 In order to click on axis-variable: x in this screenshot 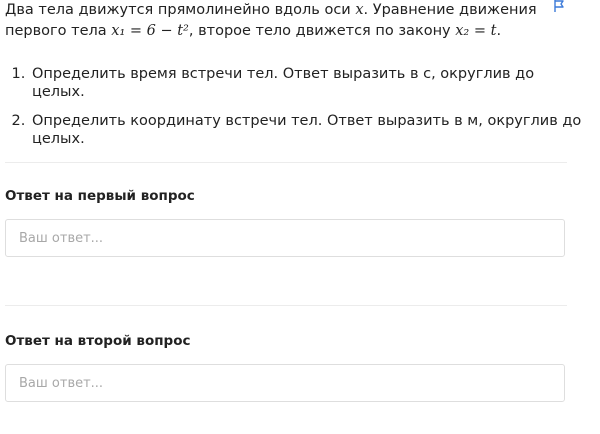, I will do `click(359, 10)`.